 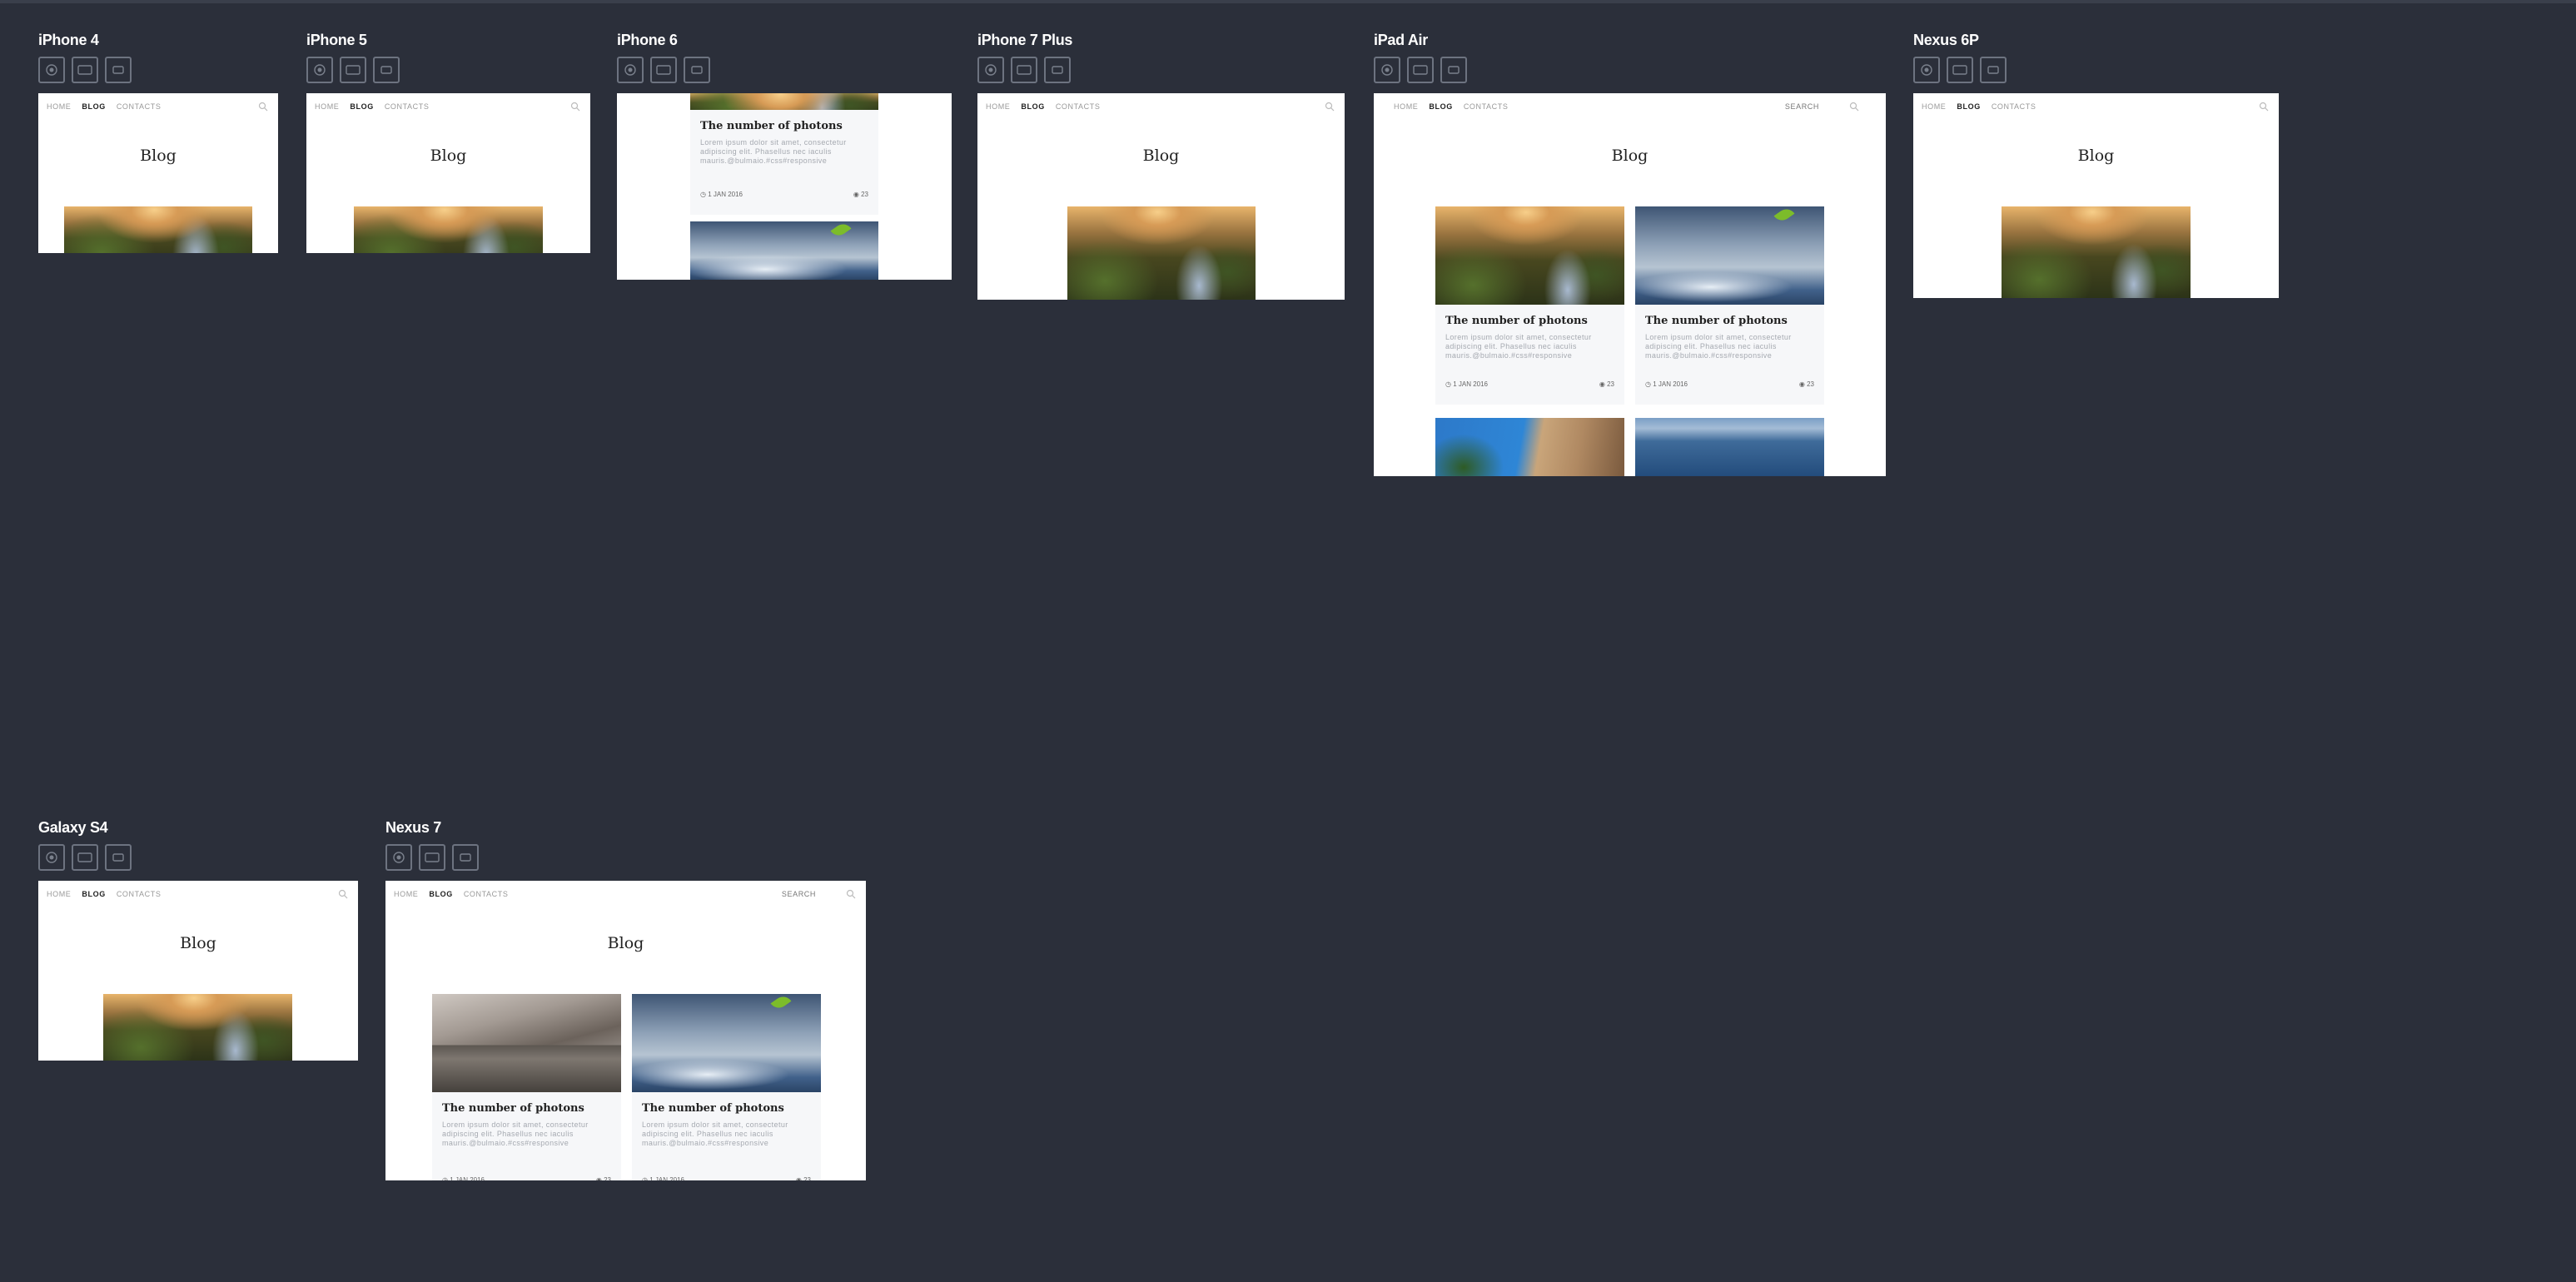 What do you see at coordinates (625, 943) in the screenshot?
I see `blog-title: Blog` at bounding box center [625, 943].